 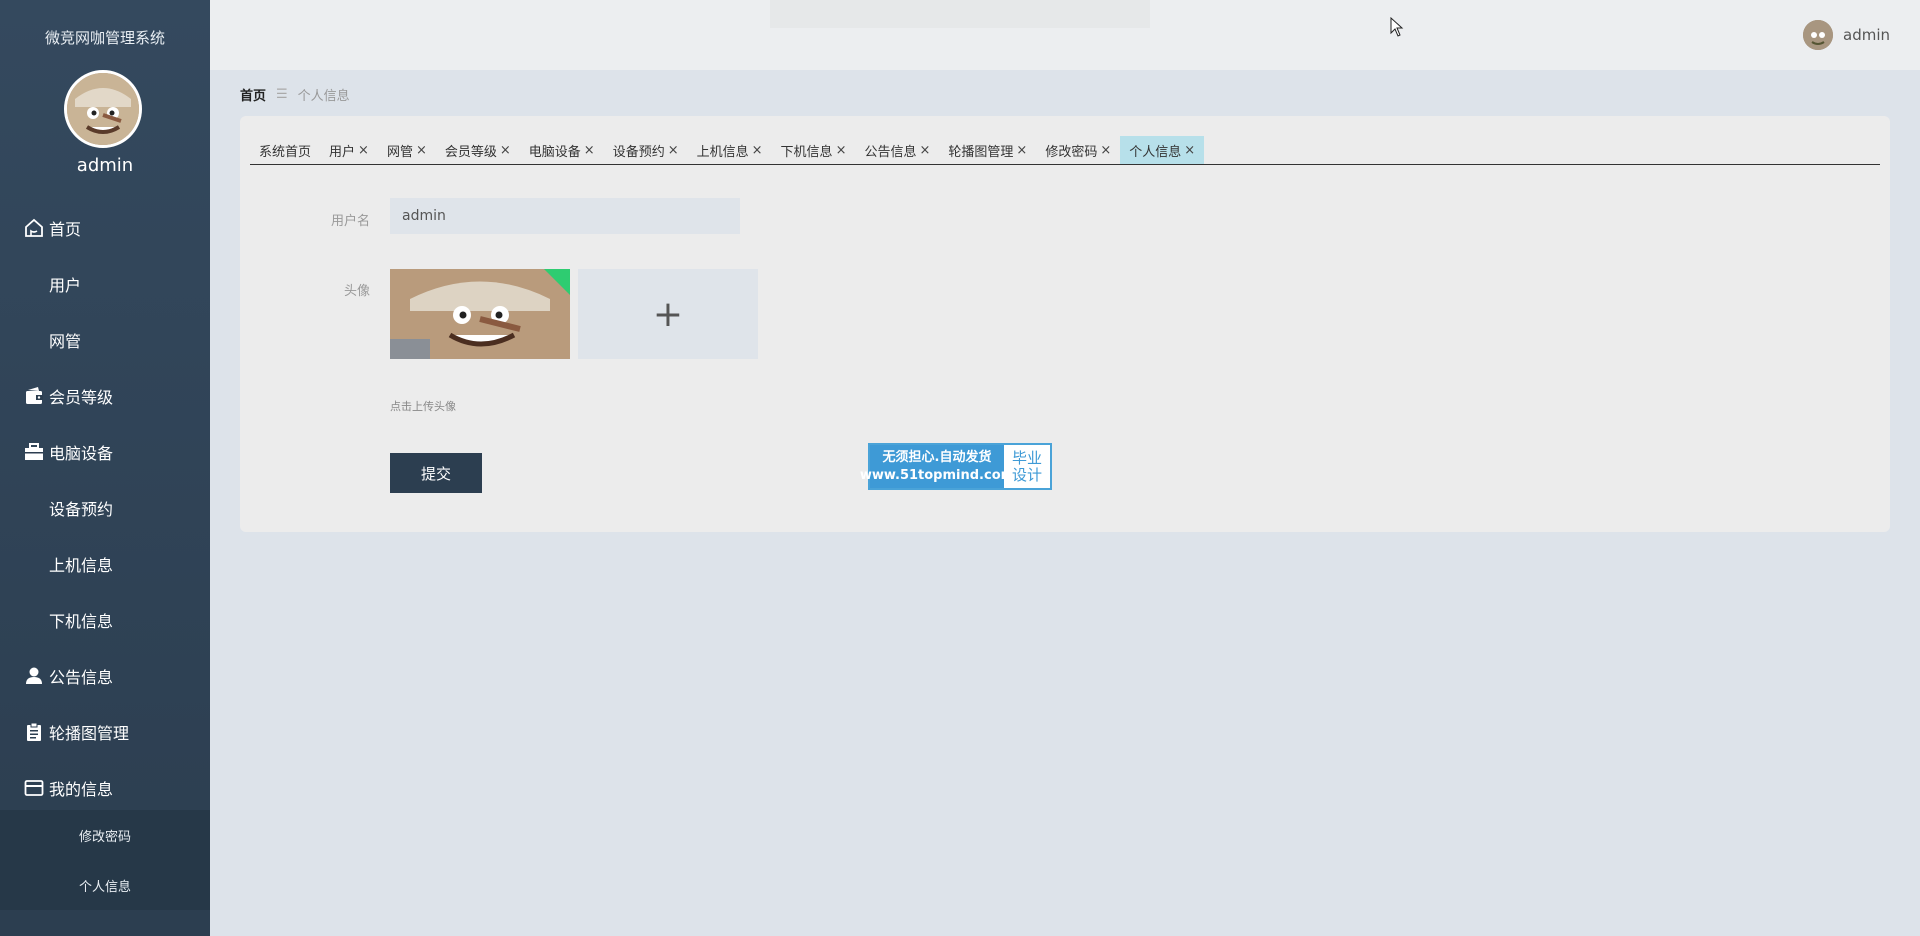 I want to click on tab-label: 轮播图管理, so click(x=981, y=152).